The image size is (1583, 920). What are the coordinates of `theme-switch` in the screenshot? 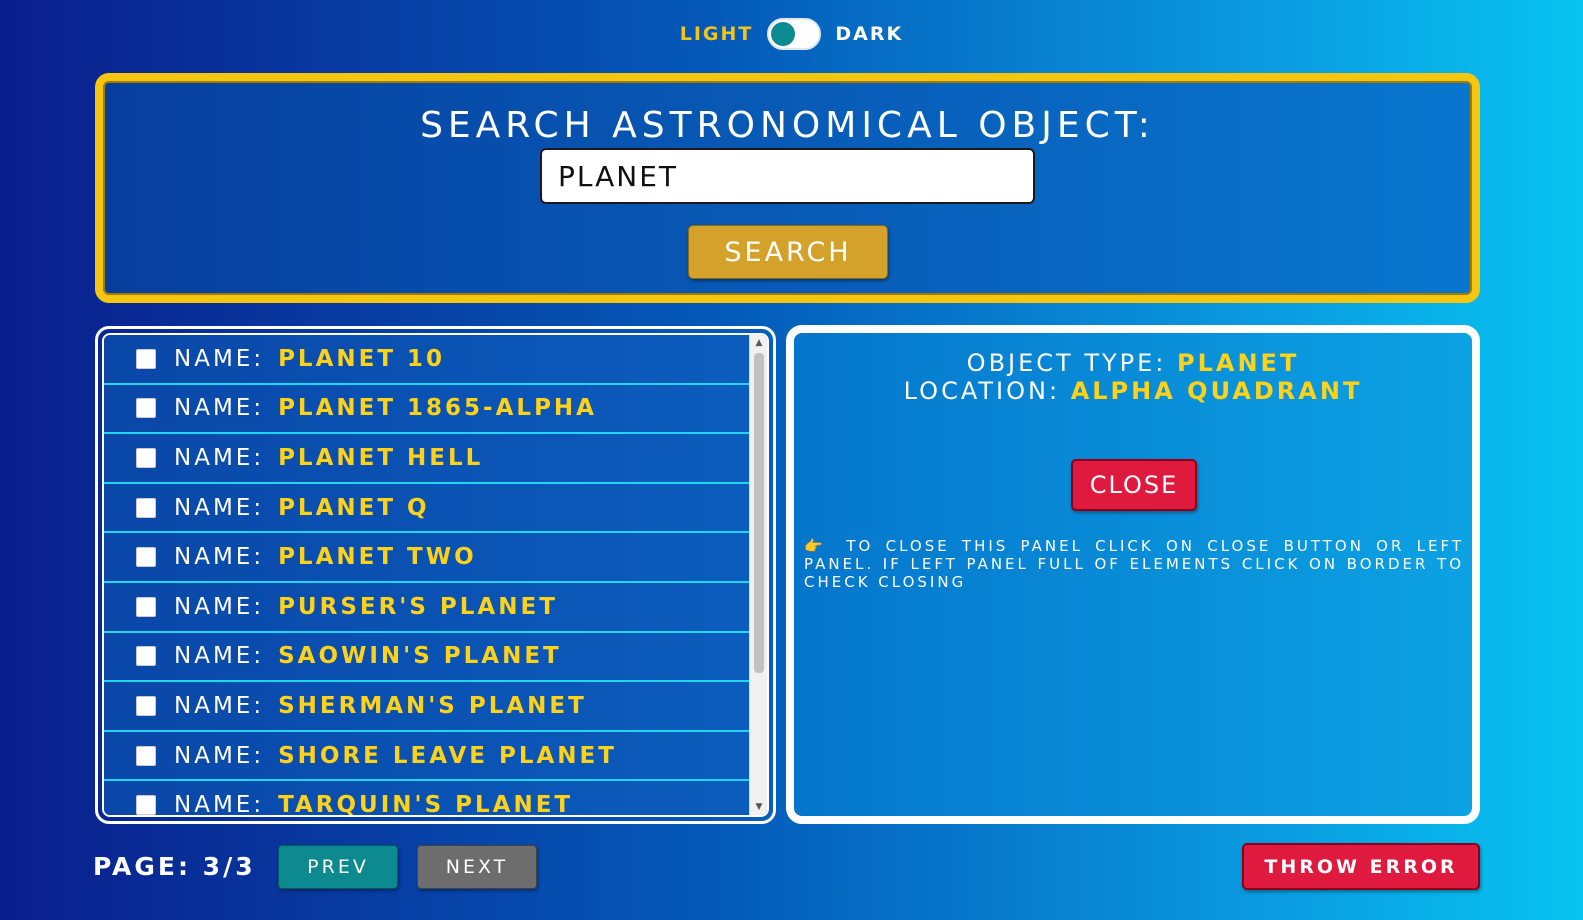 It's located at (794, 34).